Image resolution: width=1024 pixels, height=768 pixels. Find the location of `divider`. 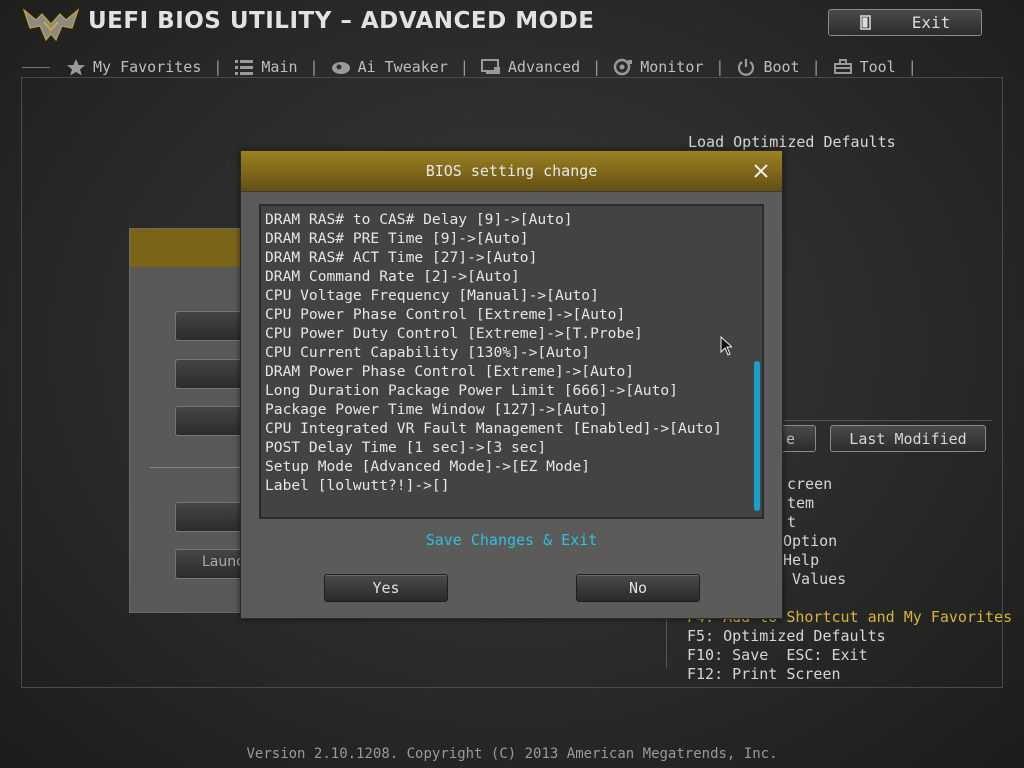

divider is located at coordinates (200, 467).